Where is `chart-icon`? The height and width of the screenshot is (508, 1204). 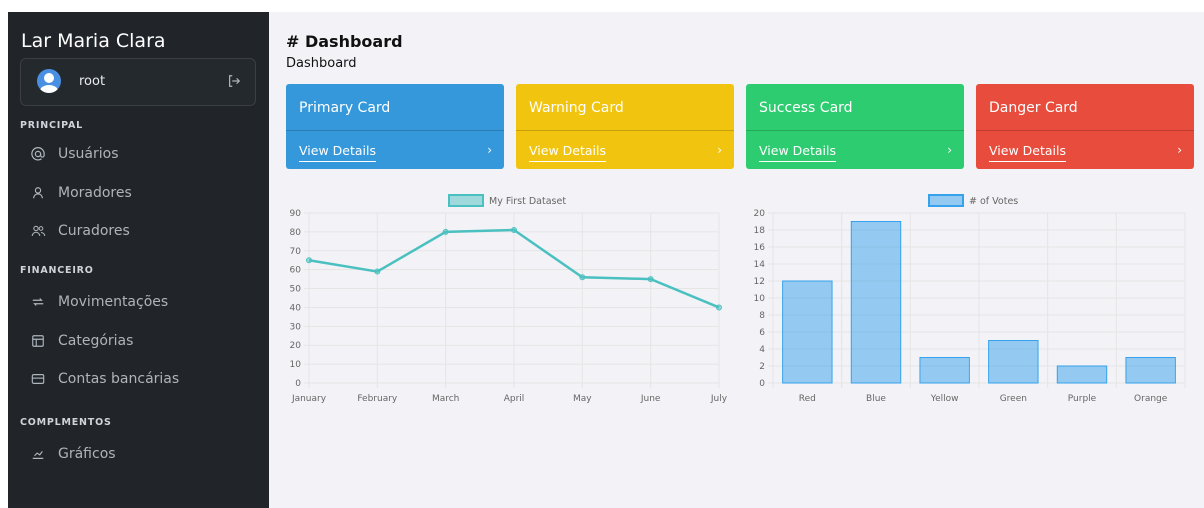
chart-icon is located at coordinates (38, 454).